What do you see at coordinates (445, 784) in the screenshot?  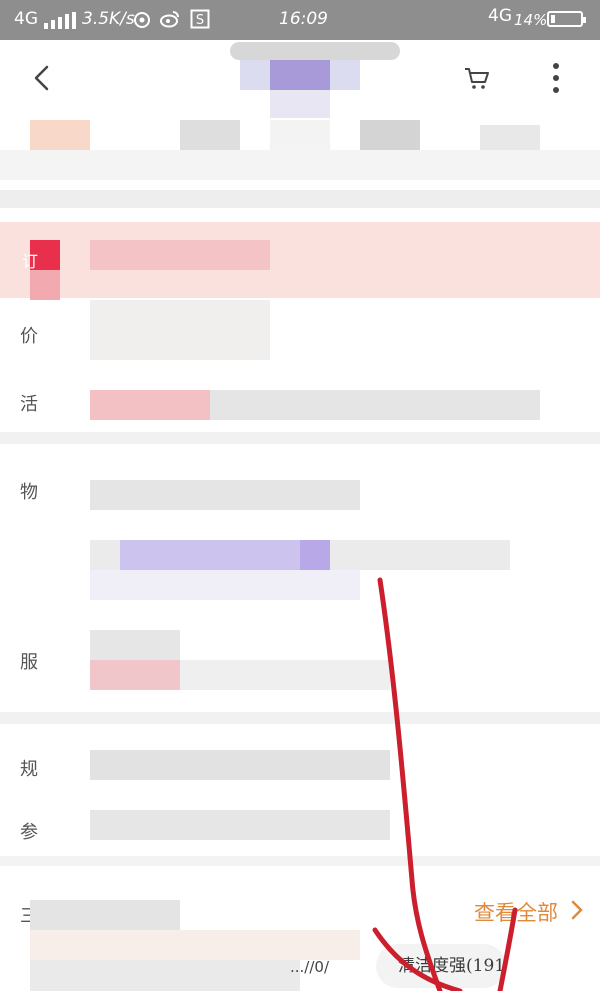 I see `annotation-overlay` at bounding box center [445, 784].